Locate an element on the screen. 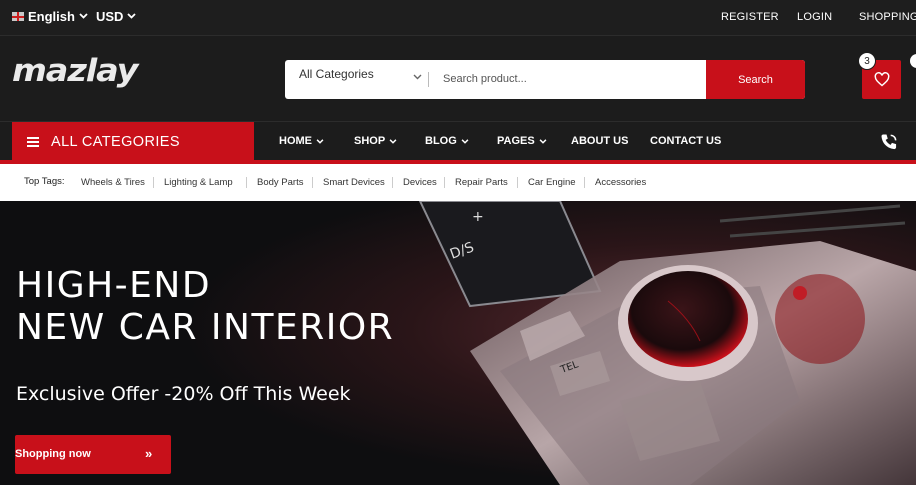 This screenshot has height=485, width=916. nav-item-shop: SHOP is located at coordinates (375, 141).